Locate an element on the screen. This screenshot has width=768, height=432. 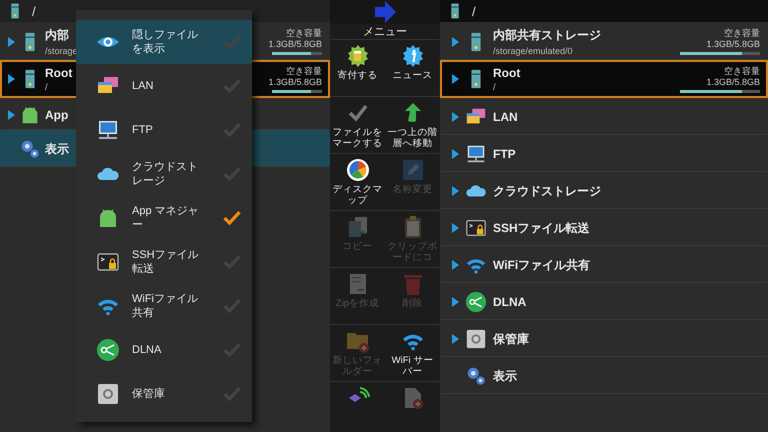
pie-chart-icon is located at coordinates (358, 170).